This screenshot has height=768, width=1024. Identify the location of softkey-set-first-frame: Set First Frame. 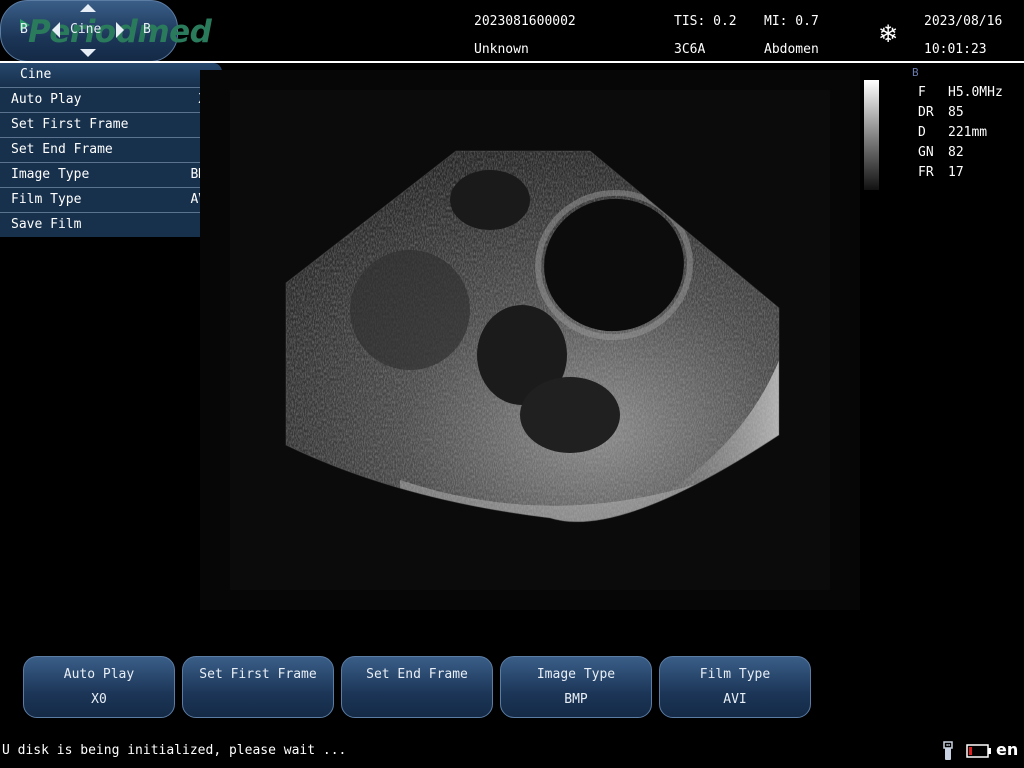
(258, 687).